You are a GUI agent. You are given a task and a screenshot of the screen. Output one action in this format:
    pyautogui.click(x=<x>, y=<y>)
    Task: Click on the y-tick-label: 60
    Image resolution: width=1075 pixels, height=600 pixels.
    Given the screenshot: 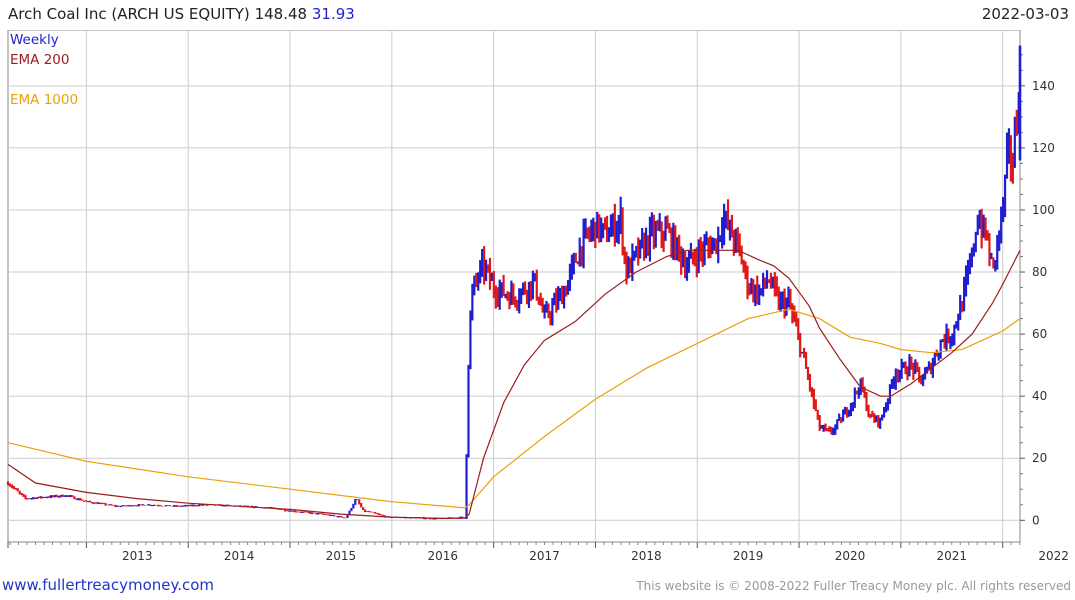 What is the action you would take?
    pyautogui.click(x=1039, y=334)
    